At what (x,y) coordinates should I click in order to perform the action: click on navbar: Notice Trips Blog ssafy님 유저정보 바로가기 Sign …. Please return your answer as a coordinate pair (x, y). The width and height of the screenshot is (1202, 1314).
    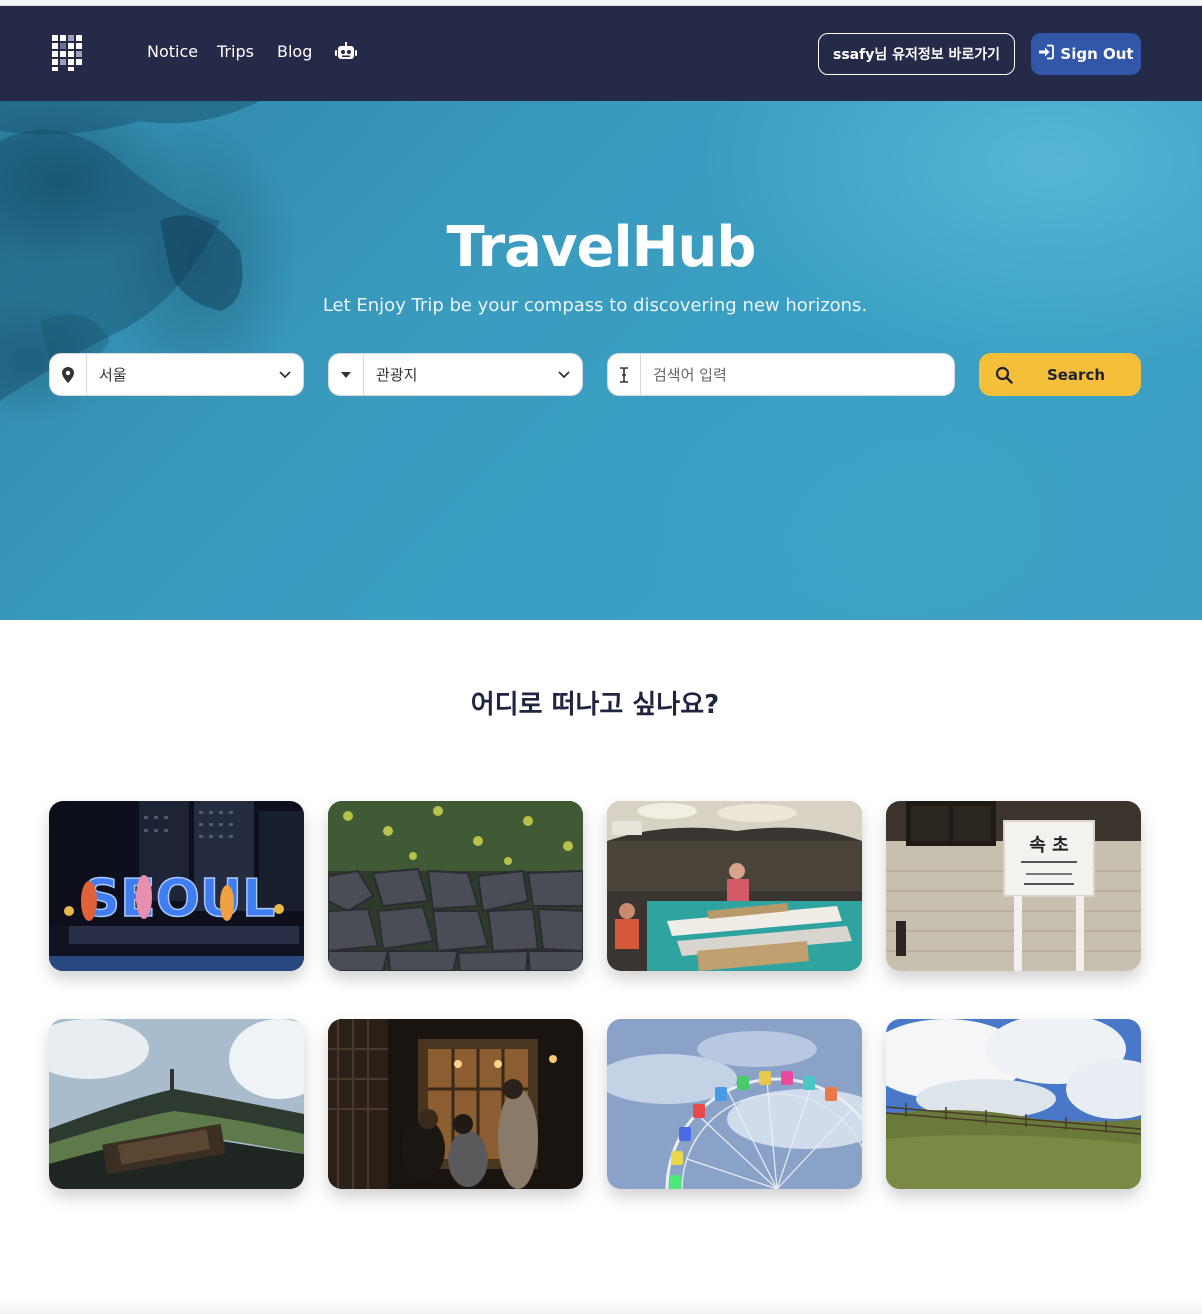
    Looking at the image, I should click on (601, 53).